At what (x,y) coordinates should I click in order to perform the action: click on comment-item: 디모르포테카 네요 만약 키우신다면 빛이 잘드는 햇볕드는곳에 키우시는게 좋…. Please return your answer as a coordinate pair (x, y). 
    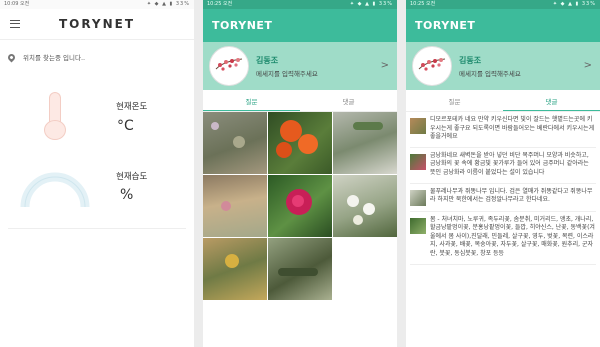
    Looking at the image, I should click on (503, 130).